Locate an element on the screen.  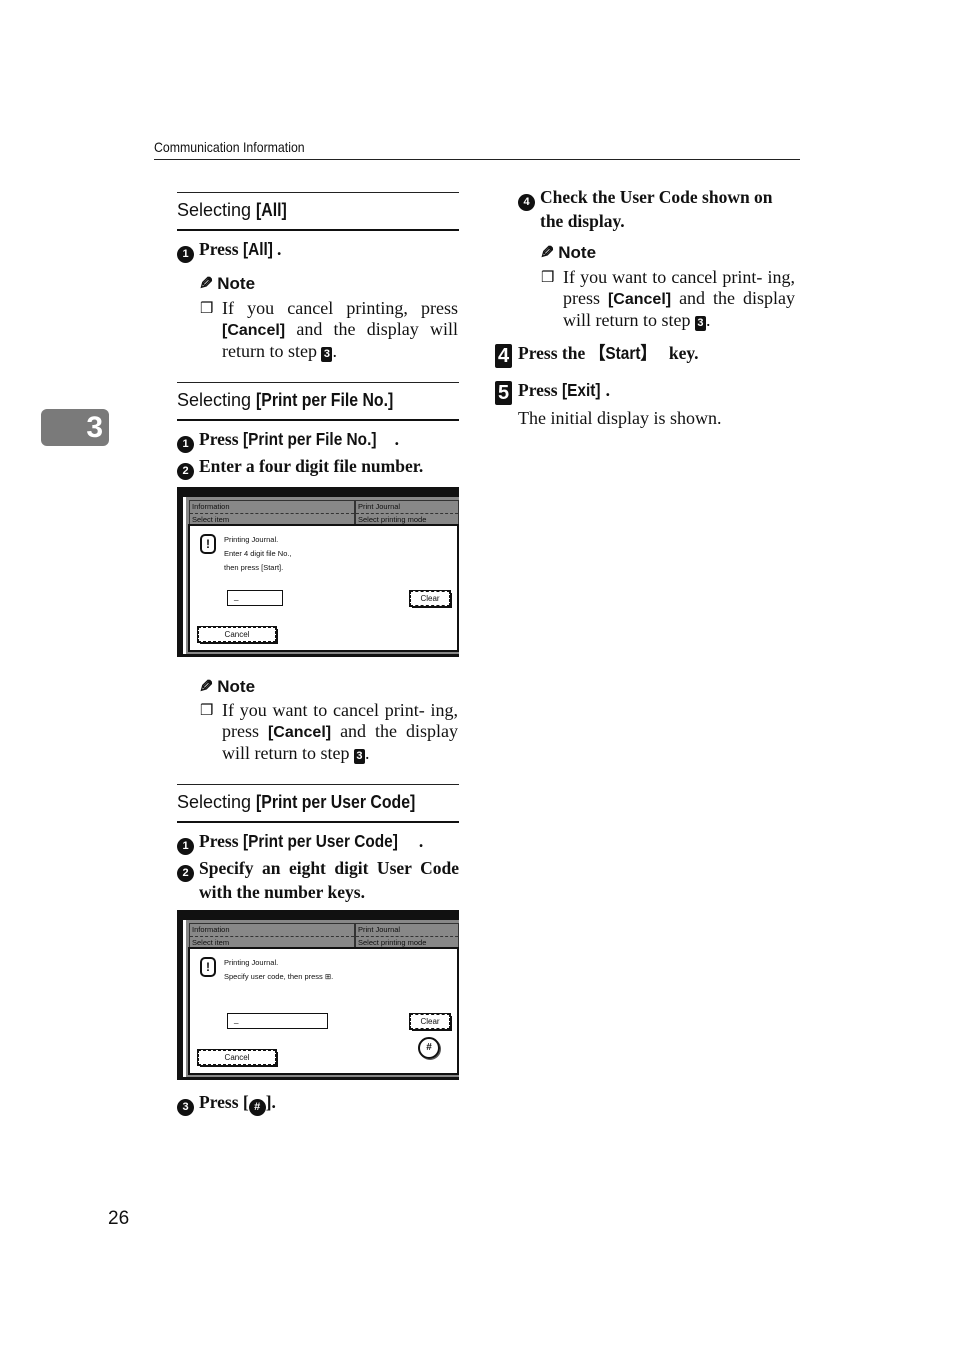
message-line: Enter 4 digit file No., is located at coordinates (258, 553).